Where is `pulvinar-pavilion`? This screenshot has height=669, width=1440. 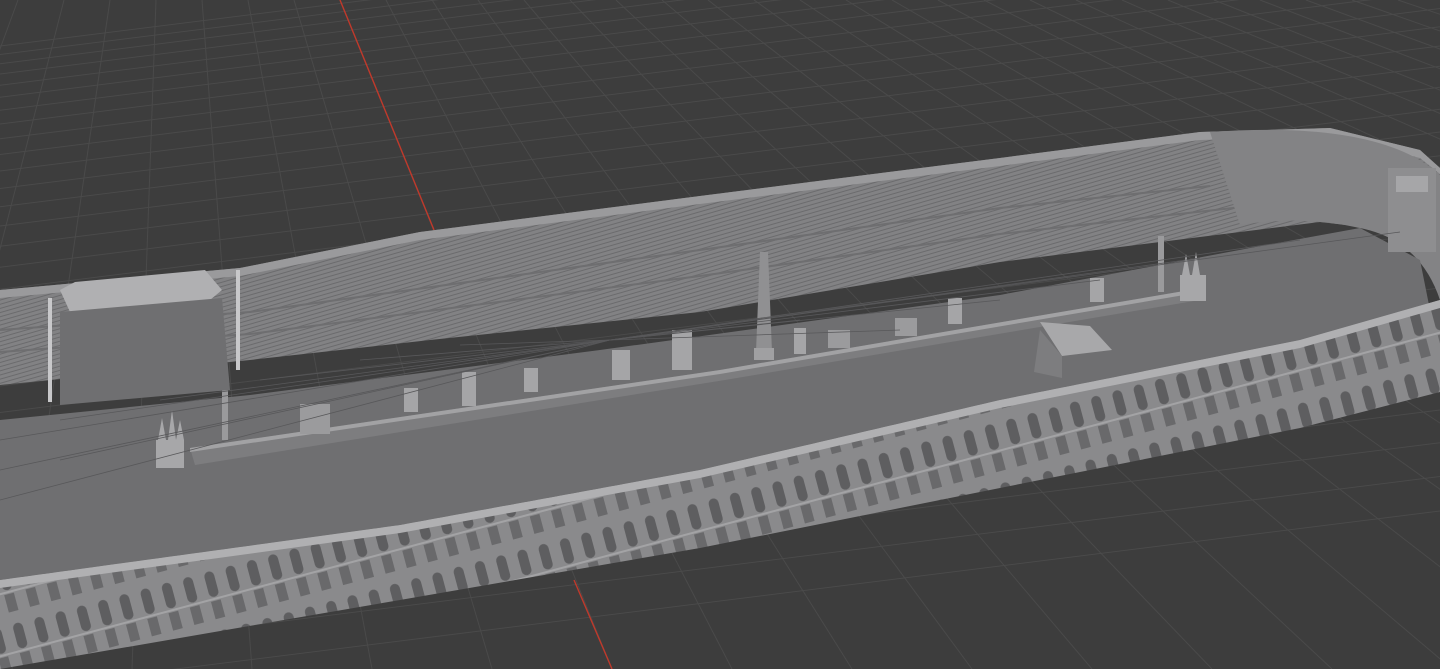 pulvinar-pavilion is located at coordinates (144, 337).